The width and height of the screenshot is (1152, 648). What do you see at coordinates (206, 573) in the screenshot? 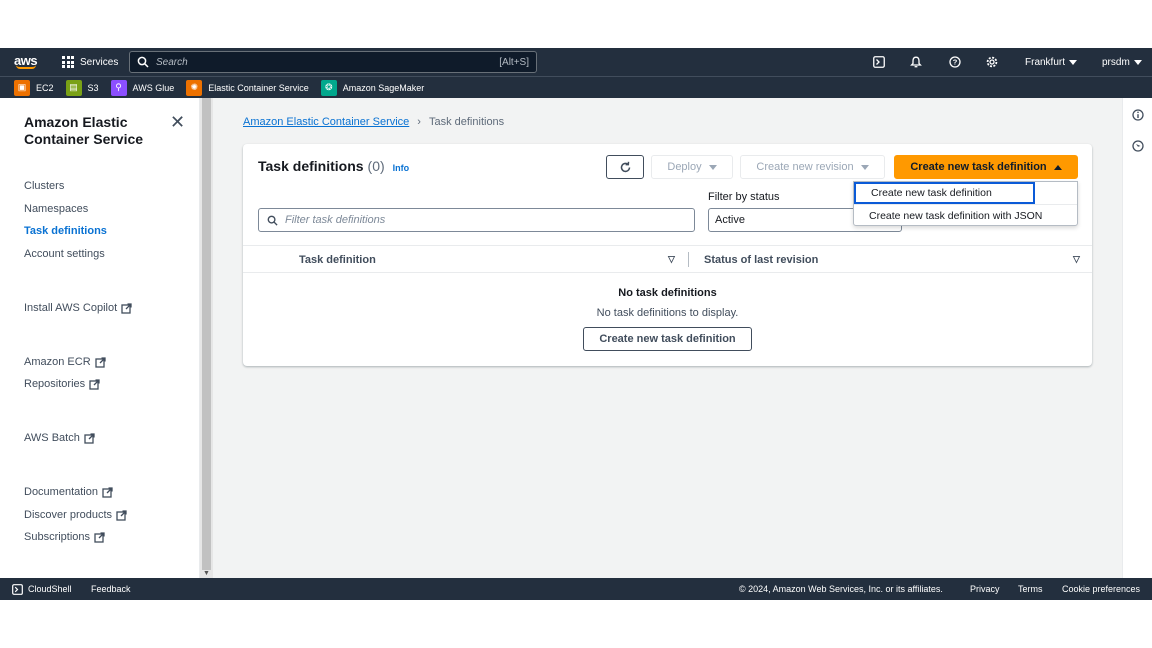
I see `scroll-down-icon: ▼` at bounding box center [206, 573].